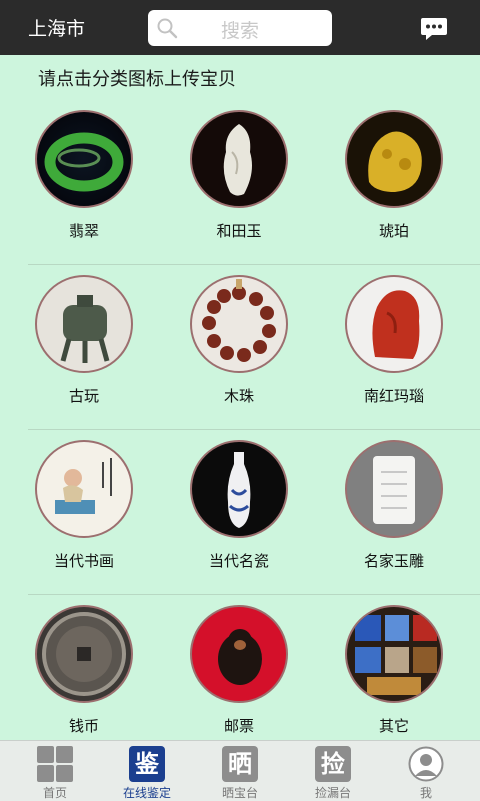 The width and height of the screenshot is (480, 801). I want to click on category-label: 名家玉雕, so click(393, 561).